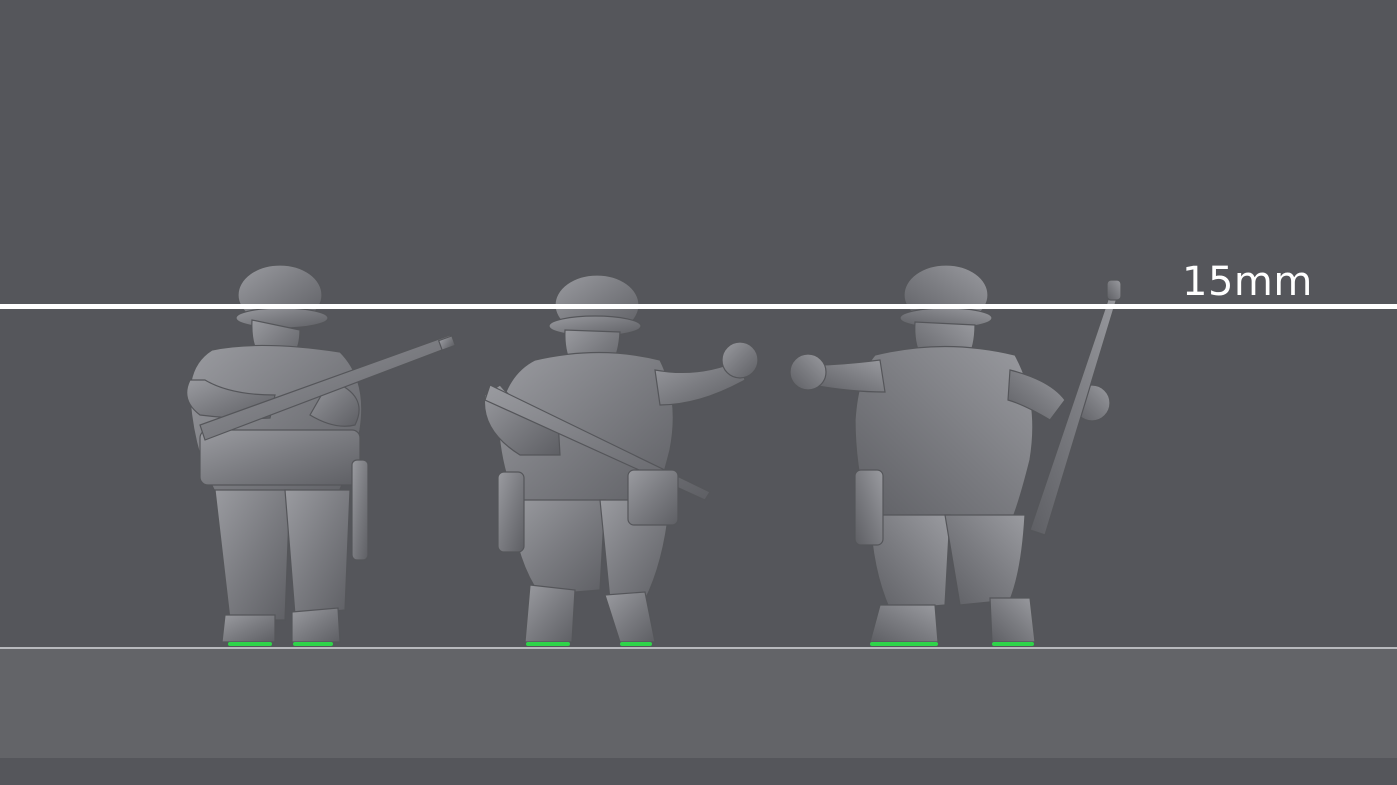 The width and height of the screenshot is (1397, 785). I want to click on soldier-aiming-rifle, so click(321, 453).